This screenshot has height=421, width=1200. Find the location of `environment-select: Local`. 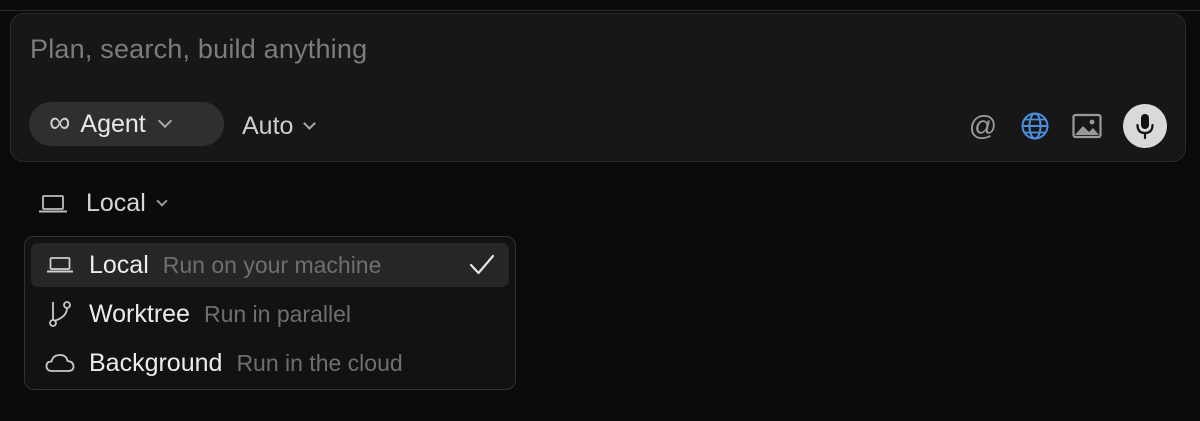

environment-select: Local is located at coordinates (103, 203).